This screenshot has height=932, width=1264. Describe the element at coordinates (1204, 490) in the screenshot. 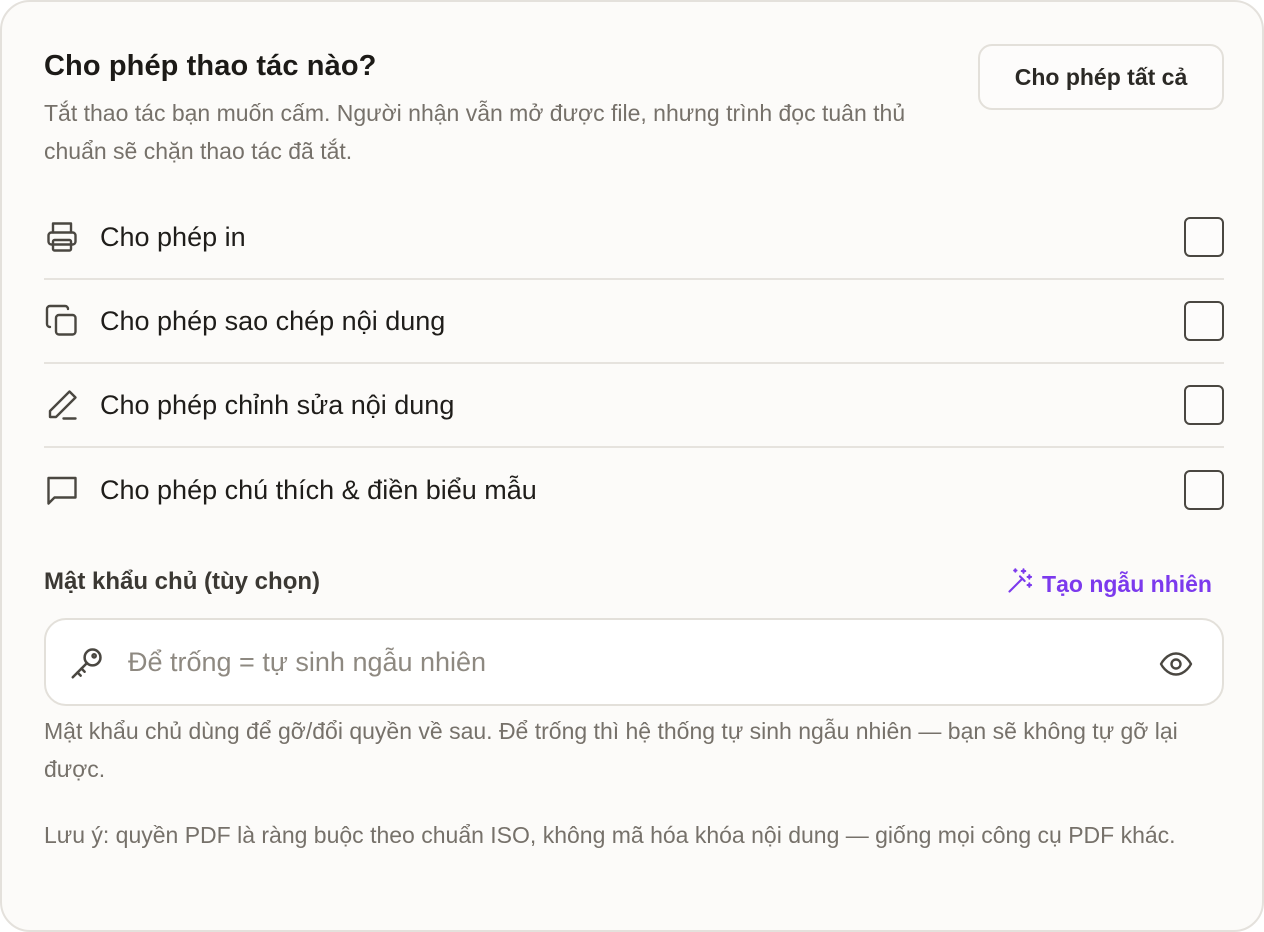

I see `annotate-checkbox` at that location.